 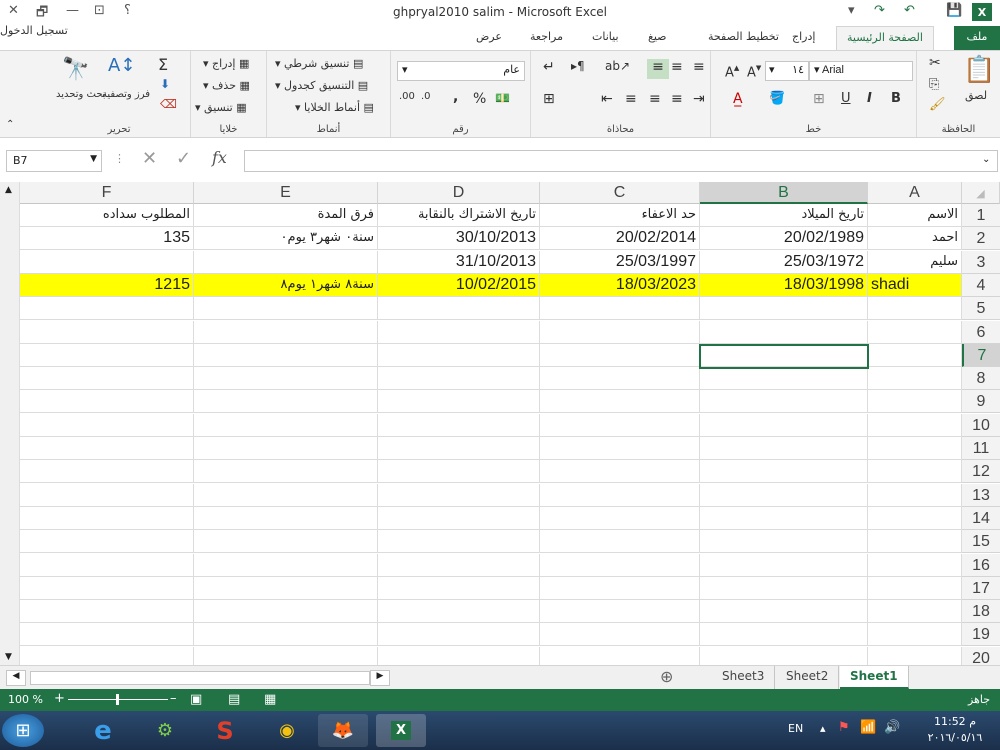 What do you see at coordinates (869, 98) in the screenshot?
I see `italic-button: I` at bounding box center [869, 98].